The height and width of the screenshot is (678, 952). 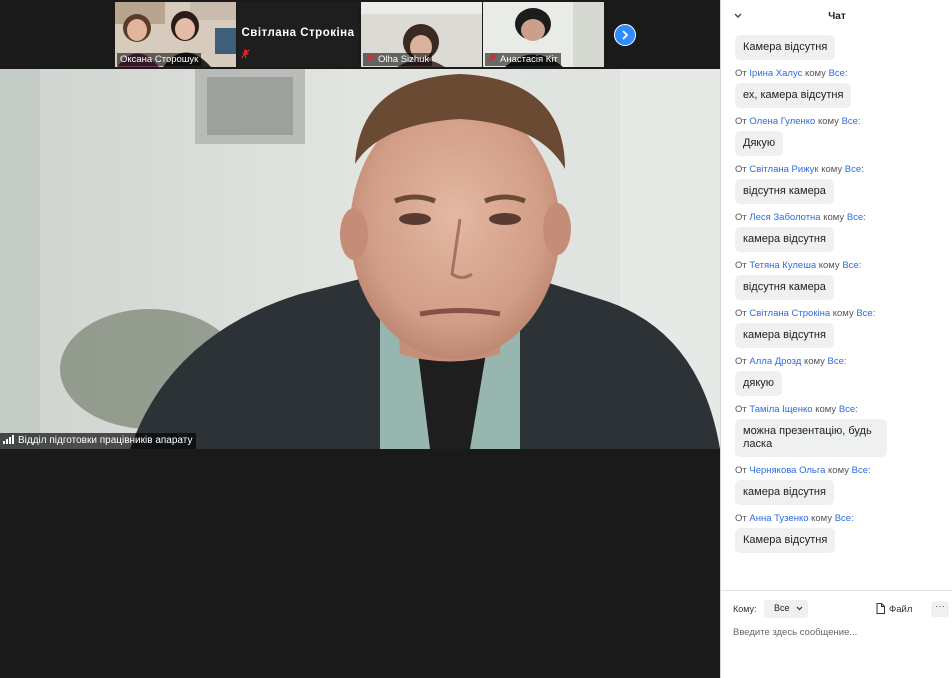 I want to click on chat-message-bubble: Дякую, so click(x=759, y=143).